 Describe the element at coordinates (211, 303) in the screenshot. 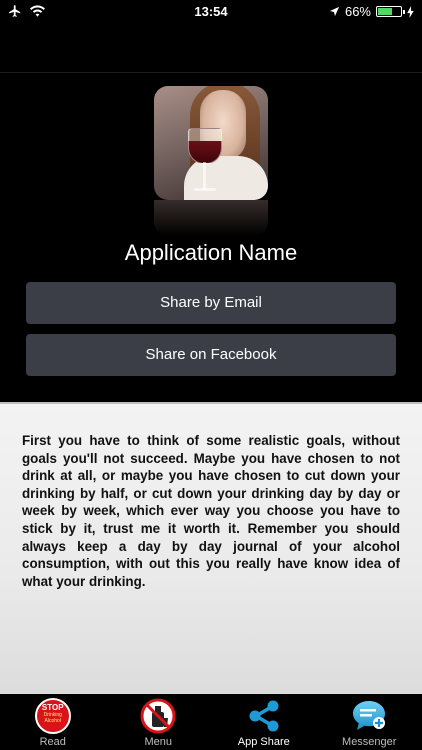

I see `share-email-button: Share by Email` at that location.